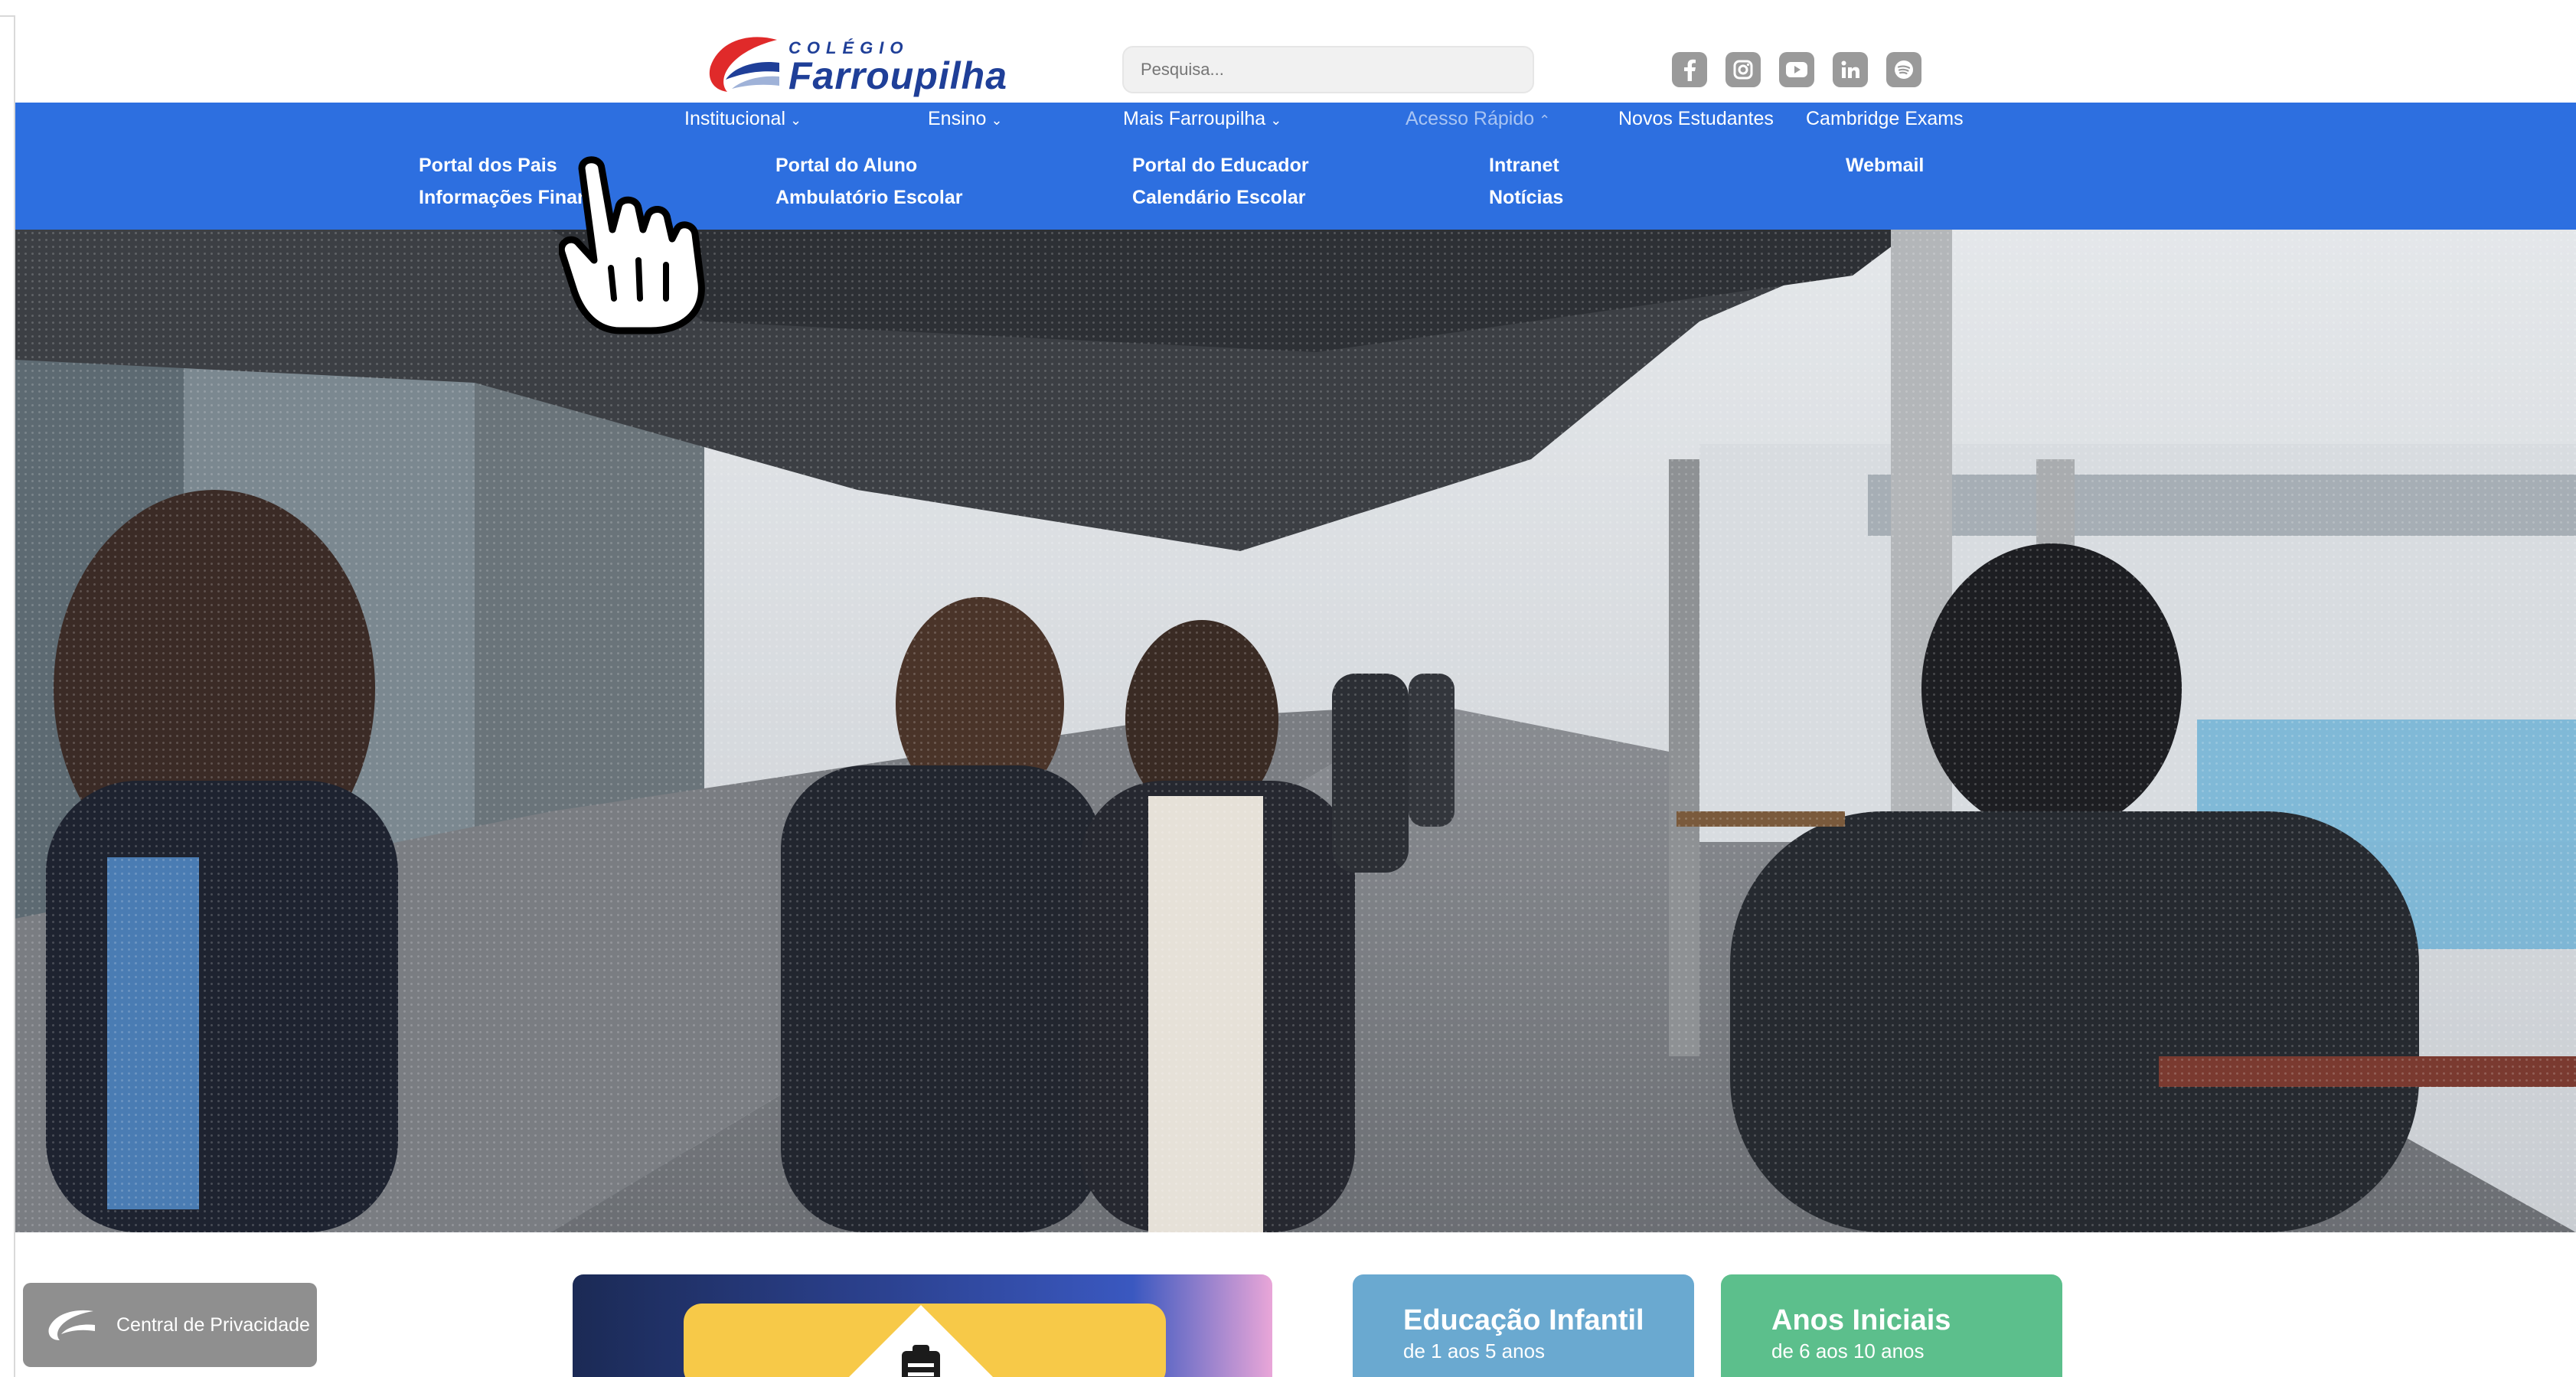 This screenshot has height=1377, width=2576. Describe the element at coordinates (1470, 118) in the screenshot. I see `nav-item-label: Acesso Rápido` at that location.